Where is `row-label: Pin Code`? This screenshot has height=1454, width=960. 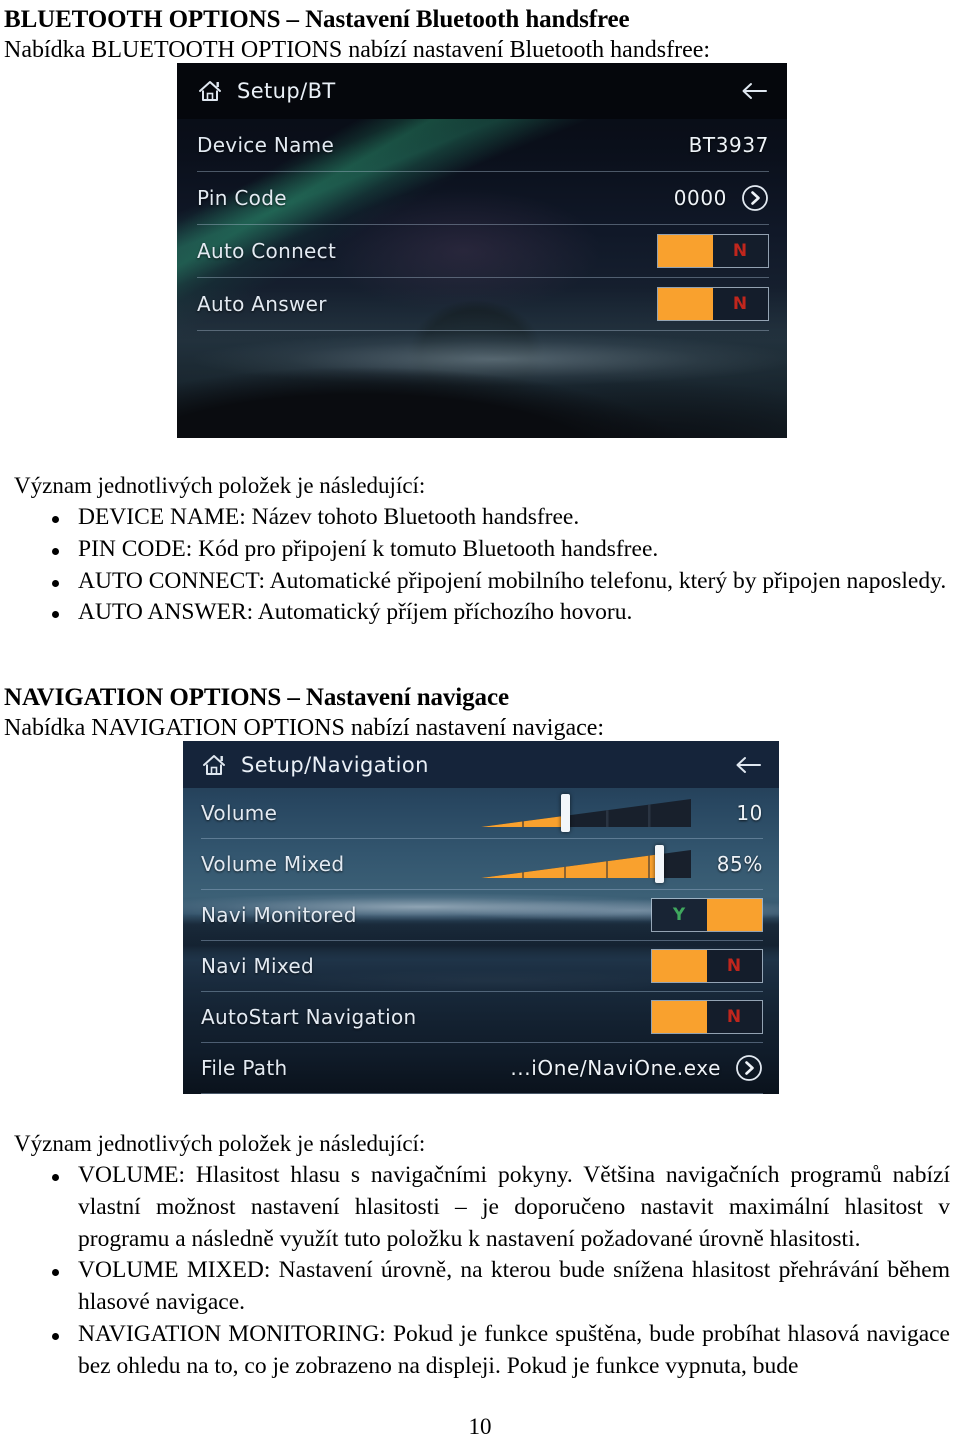
row-label: Pin Code is located at coordinates (242, 198).